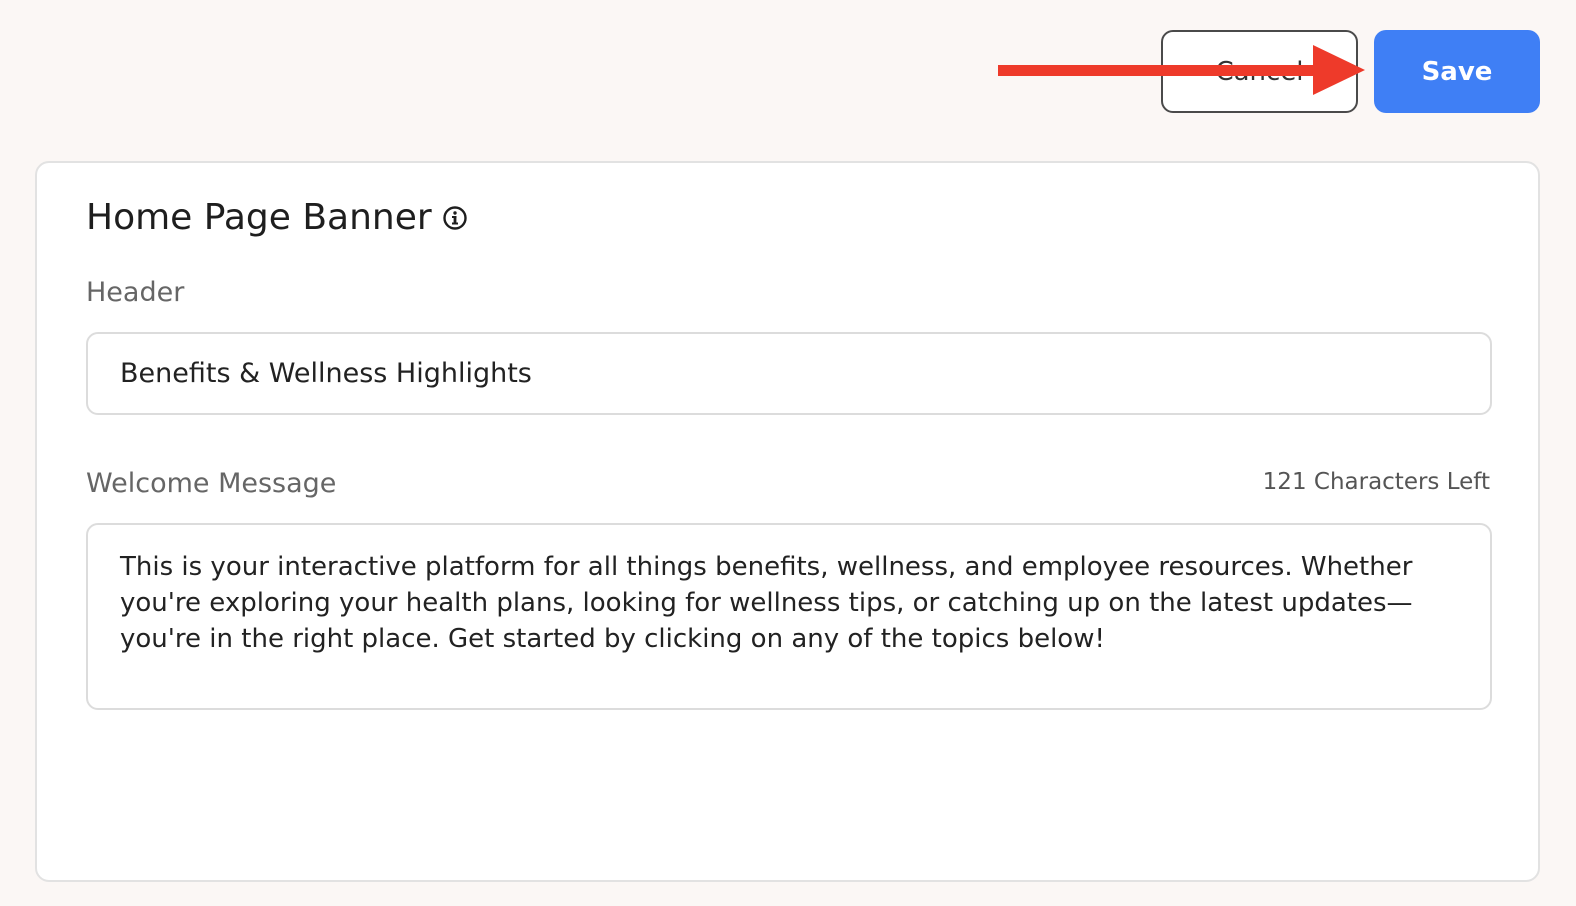  Describe the element at coordinates (211, 483) in the screenshot. I see `welcome-message-label: Welcome Message` at that location.